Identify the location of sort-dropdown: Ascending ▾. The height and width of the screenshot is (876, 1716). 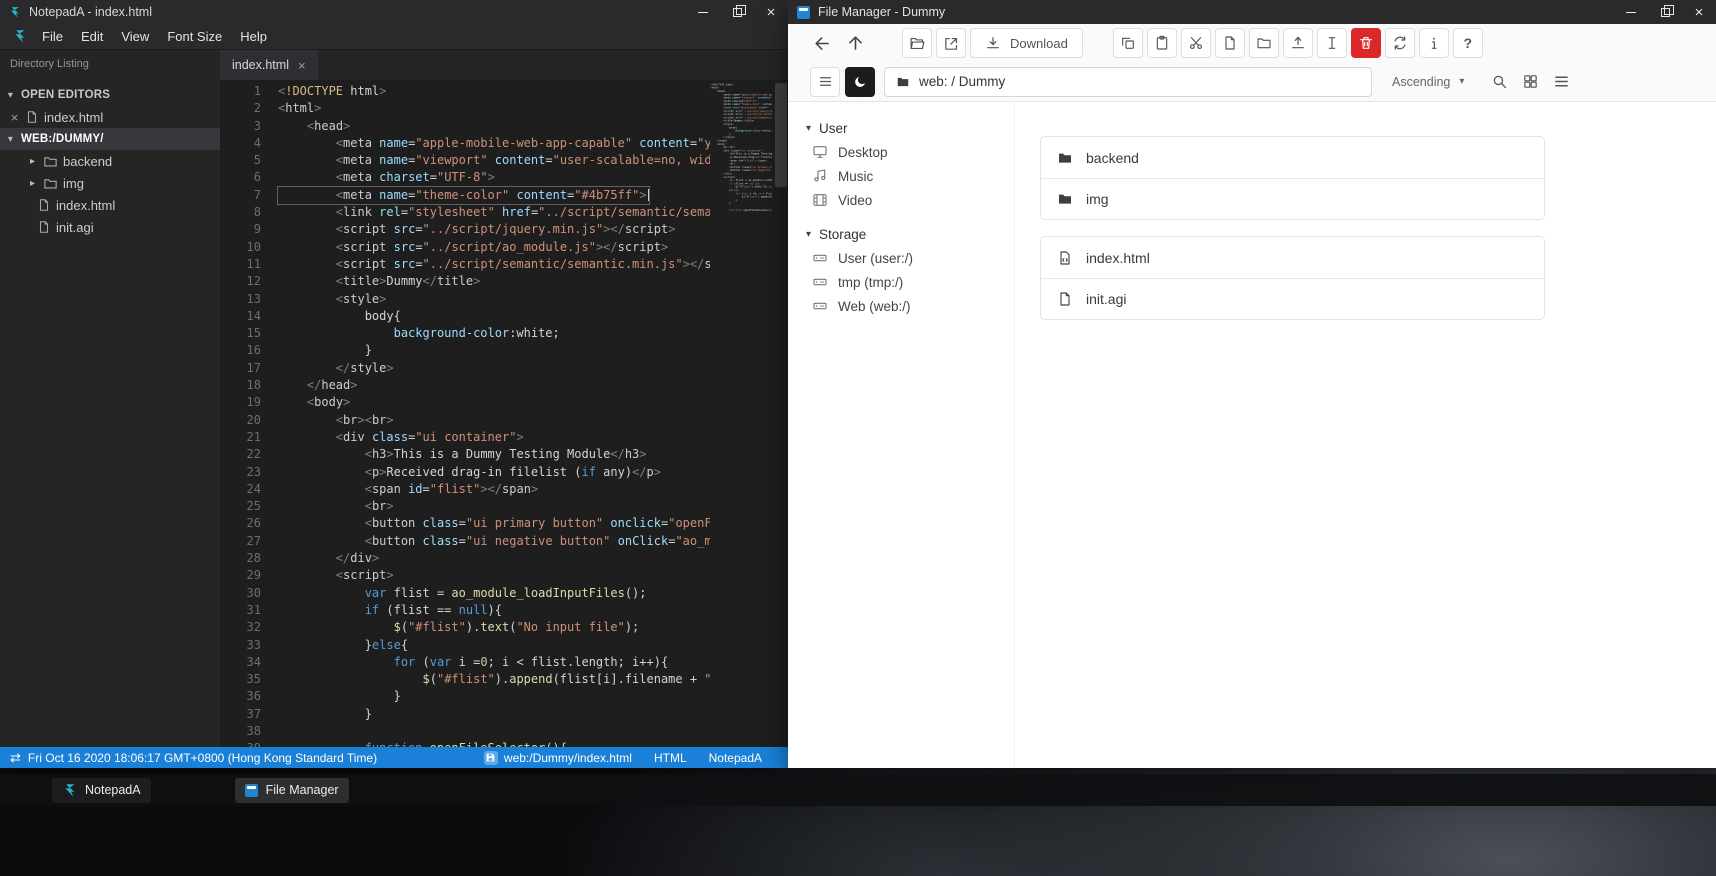
(1429, 82).